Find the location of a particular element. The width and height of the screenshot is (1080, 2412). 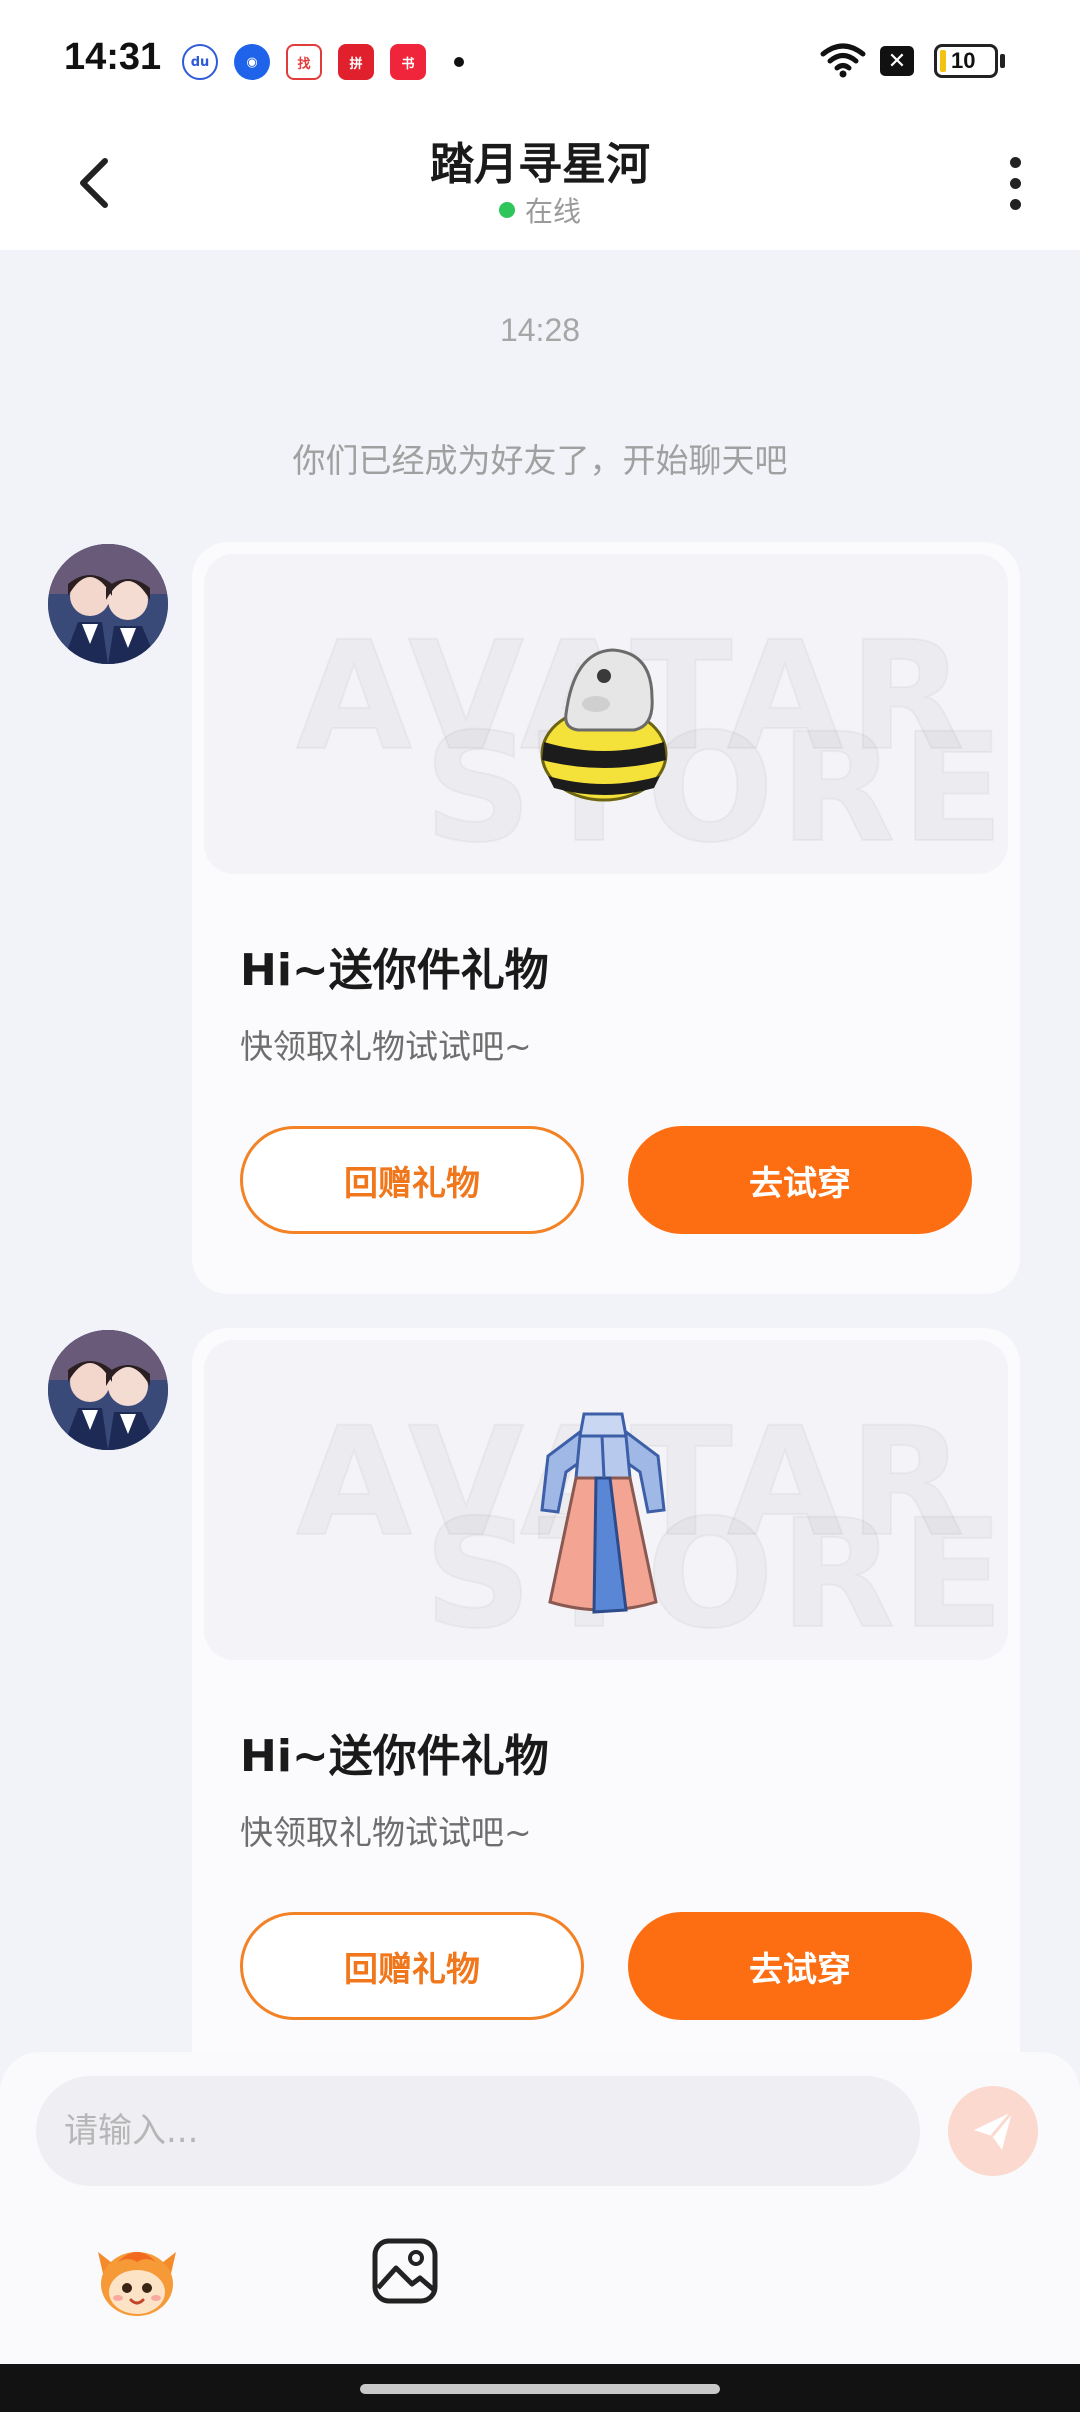

browser-icon: ◉ is located at coordinates (252, 62).